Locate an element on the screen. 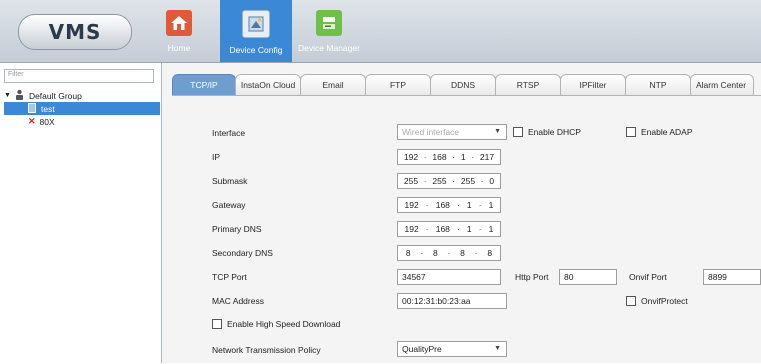  tab-ddns: DDNS is located at coordinates (463, 84).